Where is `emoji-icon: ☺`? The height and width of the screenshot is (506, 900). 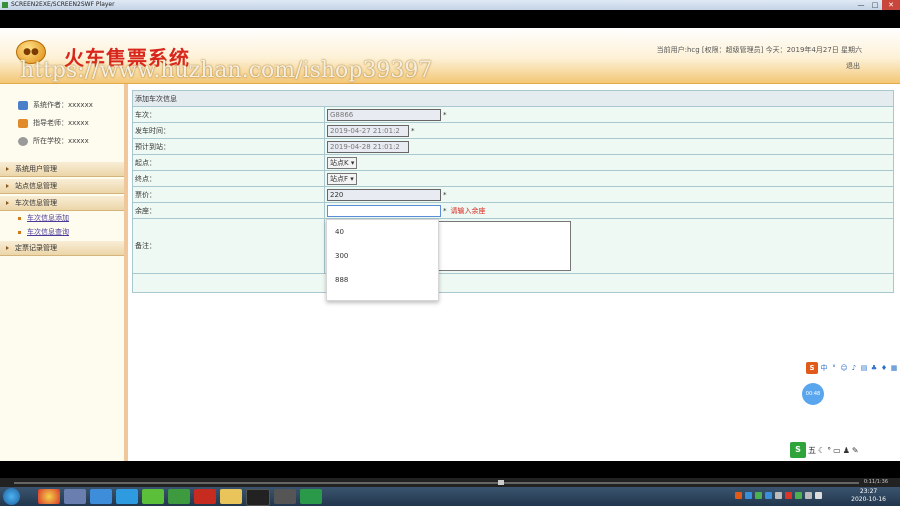
emoji-icon: ☺ is located at coordinates (844, 368).